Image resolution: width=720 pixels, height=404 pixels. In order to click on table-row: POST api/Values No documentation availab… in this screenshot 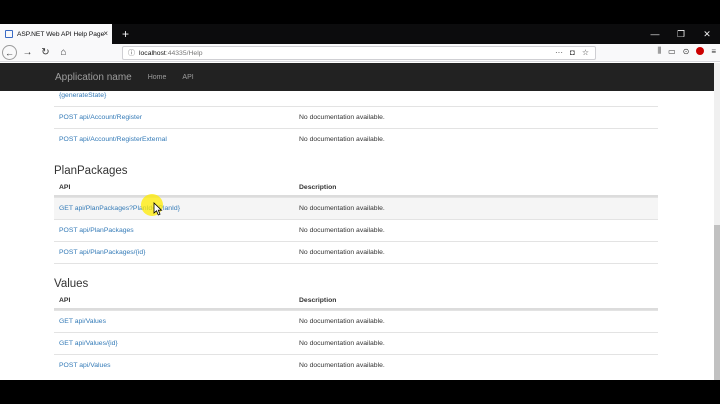, I will do `click(356, 365)`.